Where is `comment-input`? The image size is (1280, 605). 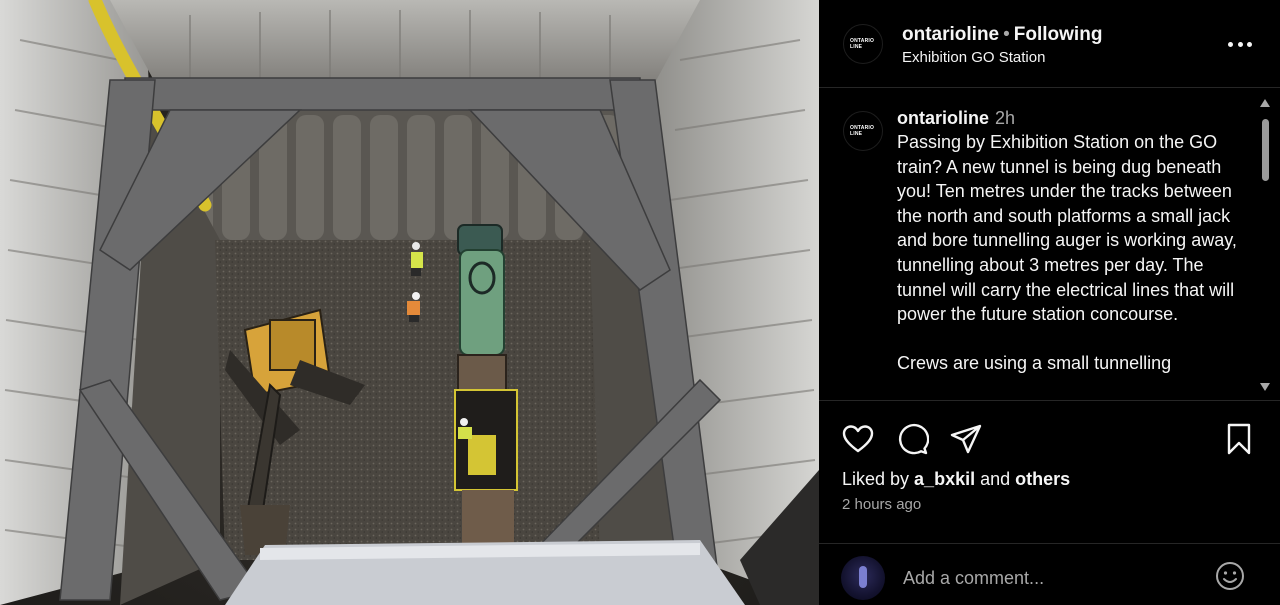 comment-input is located at coordinates (1048, 578).